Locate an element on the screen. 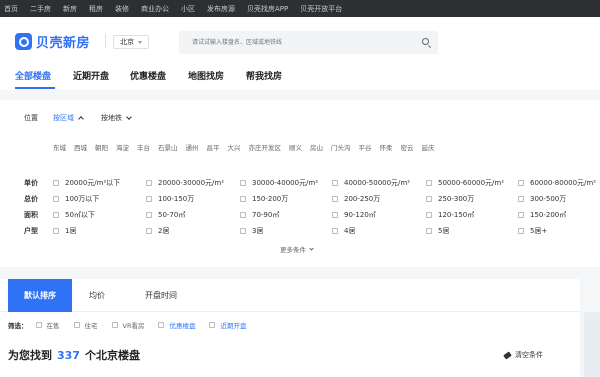 The height and width of the screenshot is (377, 600). district-option: 延庆 is located at coordinates (428, 147).